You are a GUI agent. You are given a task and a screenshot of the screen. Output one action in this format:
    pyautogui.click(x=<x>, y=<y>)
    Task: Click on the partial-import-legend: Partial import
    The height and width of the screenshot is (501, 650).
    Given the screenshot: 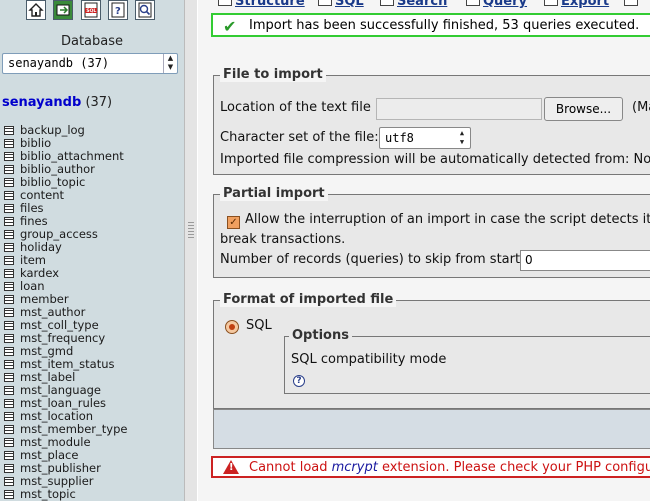 What is the action you would take?
    pyautogui.click(x=274, y=193)
    